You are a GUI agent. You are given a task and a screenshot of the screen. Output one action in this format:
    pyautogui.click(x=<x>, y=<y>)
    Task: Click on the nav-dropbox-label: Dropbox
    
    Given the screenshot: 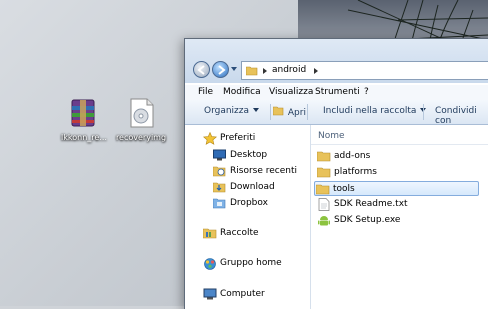 What is the action you would take?
    pyautogui.click(x=249, y=203)
    